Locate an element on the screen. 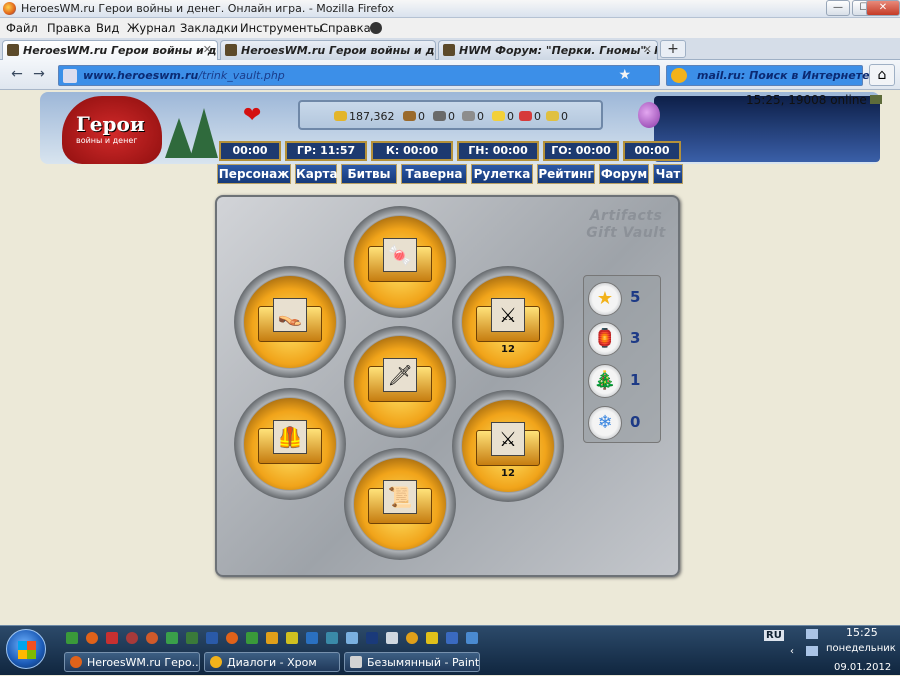 The width and height of the screenshot is (900, 676). logo-text: Герои is located at coordinates (110, 124).